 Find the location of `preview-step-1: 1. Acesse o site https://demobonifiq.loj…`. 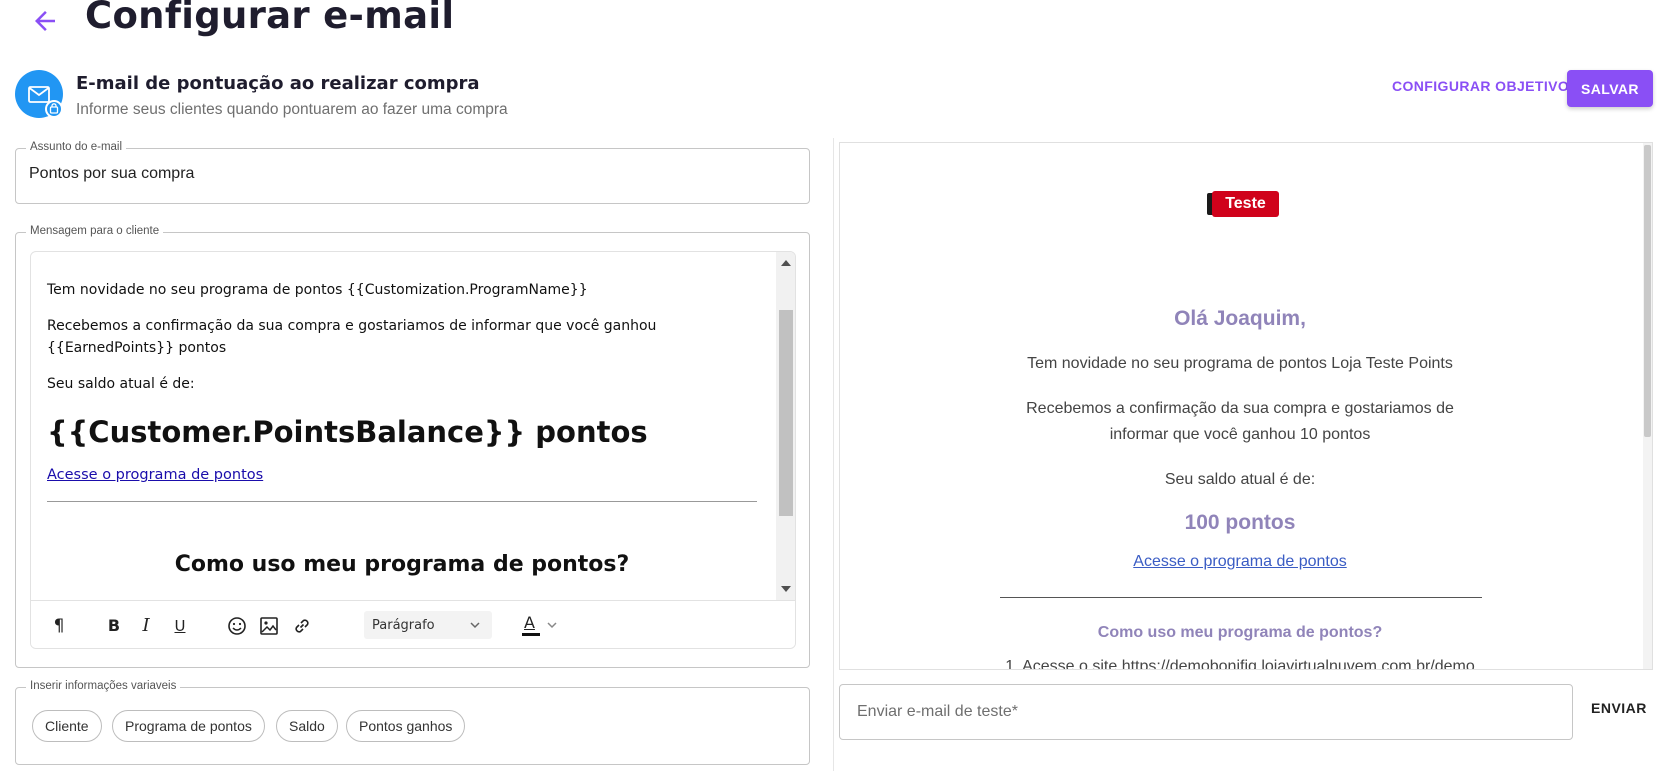

preview-step-1: 1. Acesse o site https://demobonifiq.loj… is located at coordinates (1240, 664).